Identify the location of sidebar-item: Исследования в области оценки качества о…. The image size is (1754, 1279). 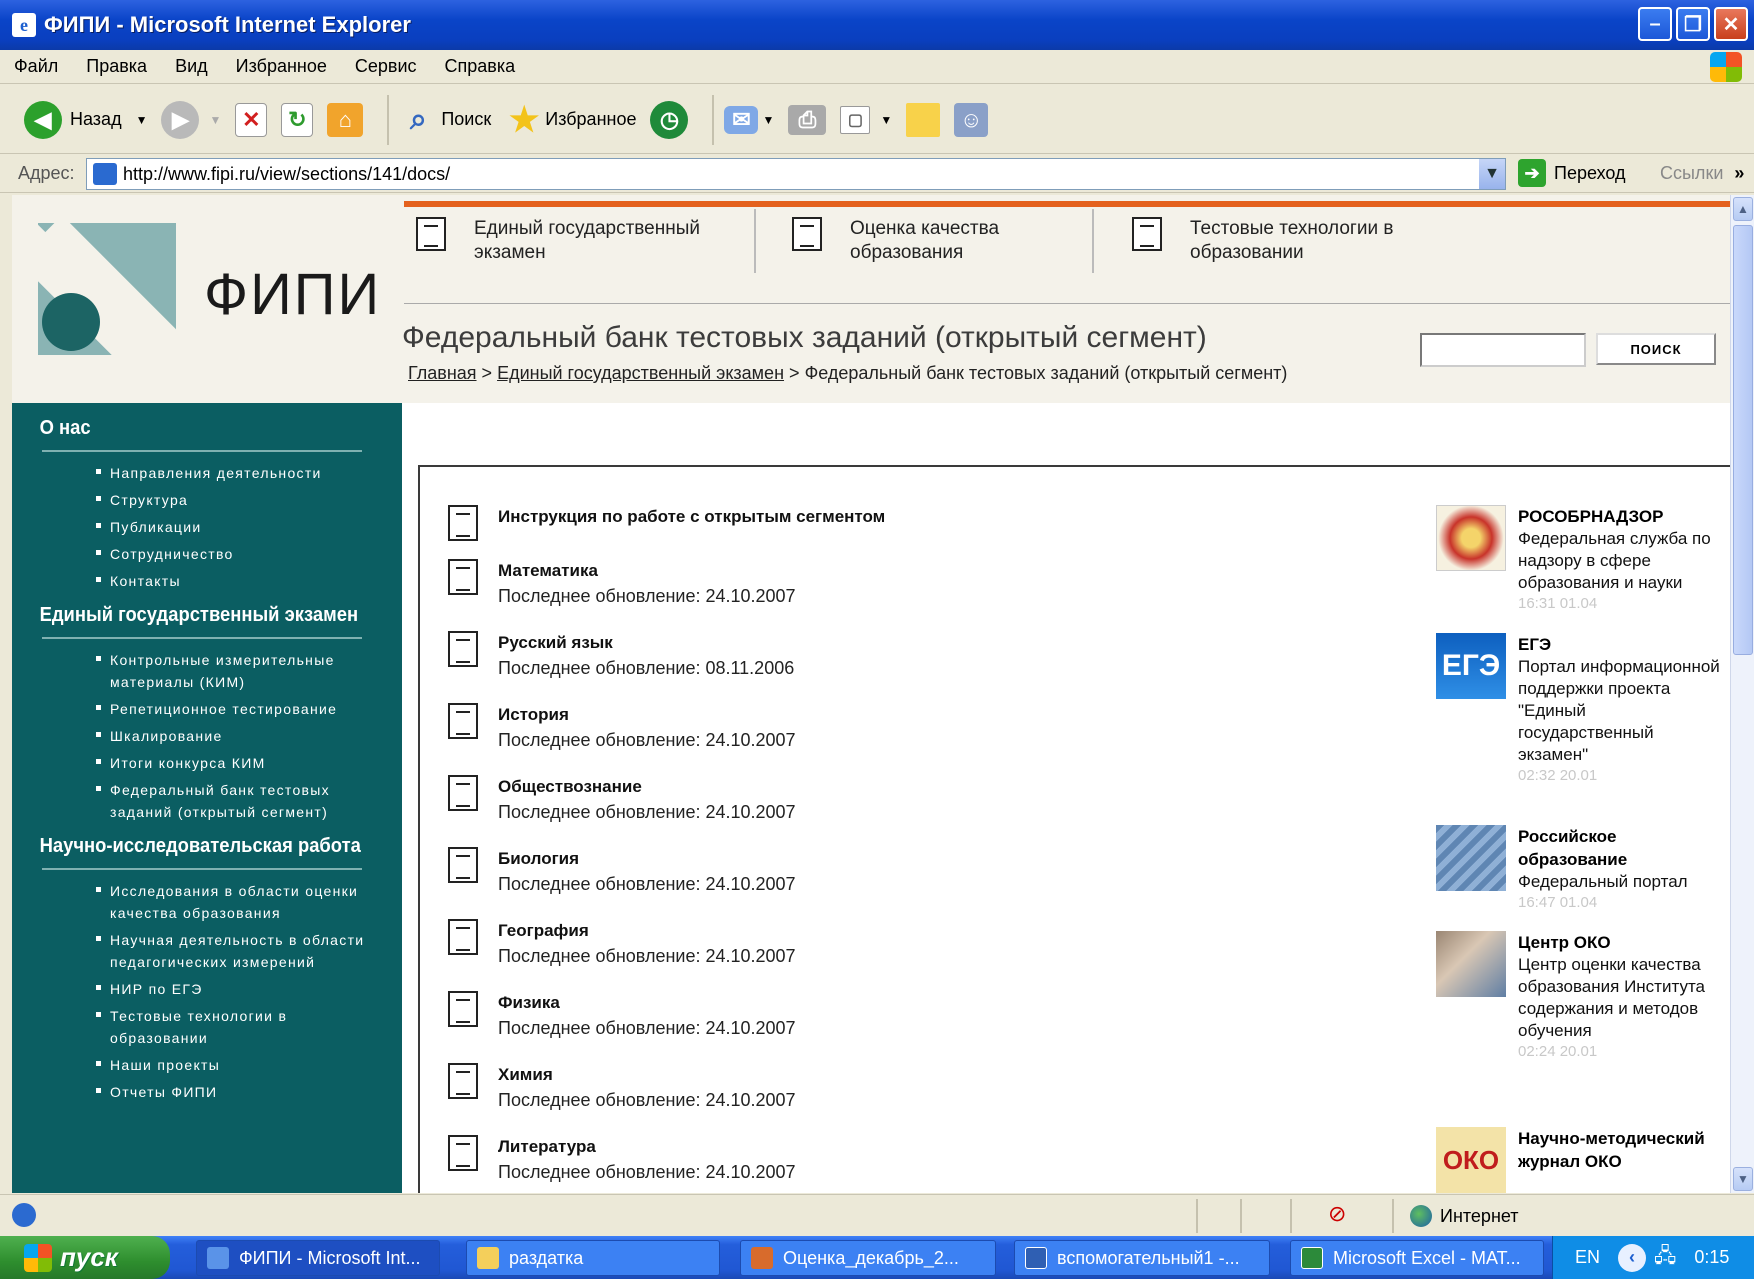
(192, 902).